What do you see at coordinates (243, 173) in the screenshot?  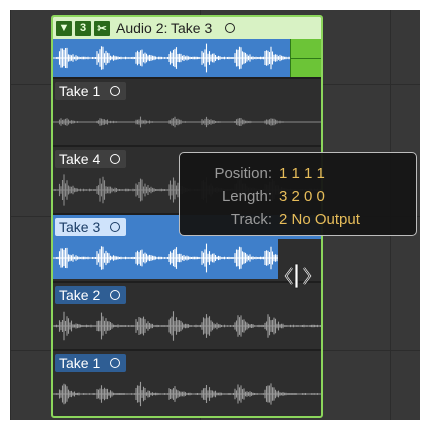 I see `tooltip-position-label: Position:` at bounding box center [243, 173].